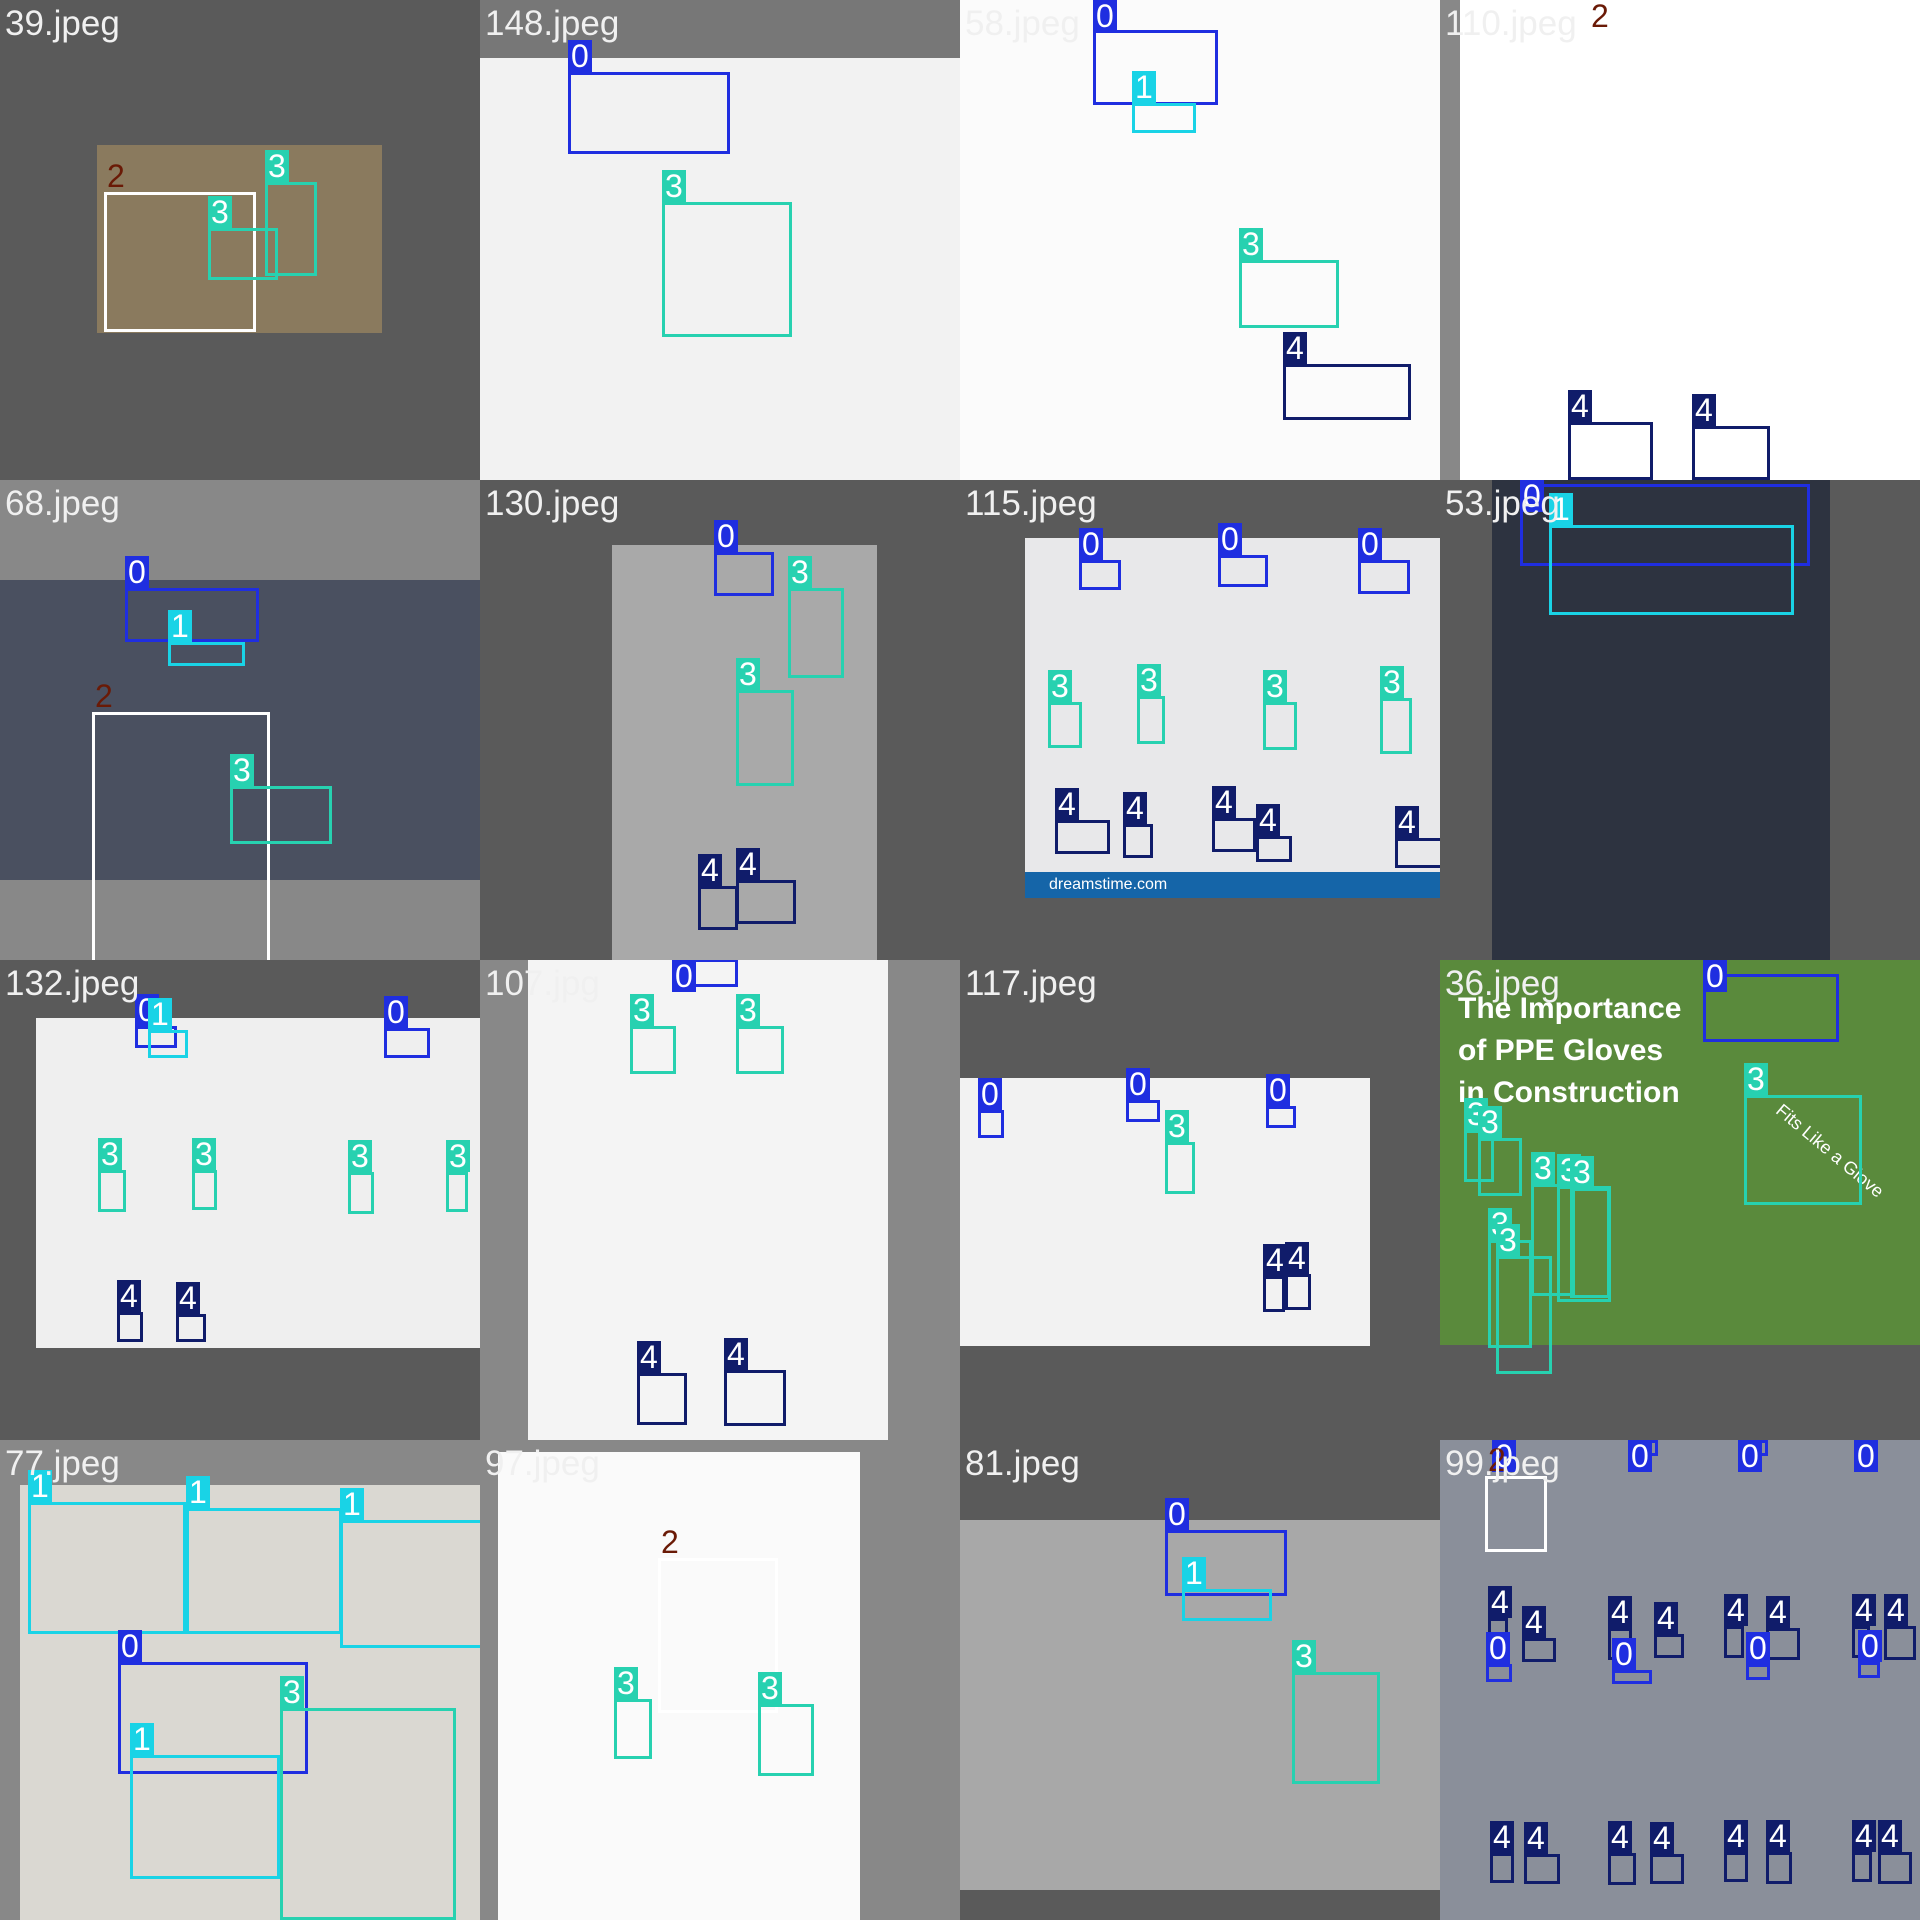 This screenshot has height=1920, width=1920. What do you see at coordinates (1561, 1050) in the screenshot?
I see `poster-title-line: of PPE Gloves` at bounding box center [1561, 1050].